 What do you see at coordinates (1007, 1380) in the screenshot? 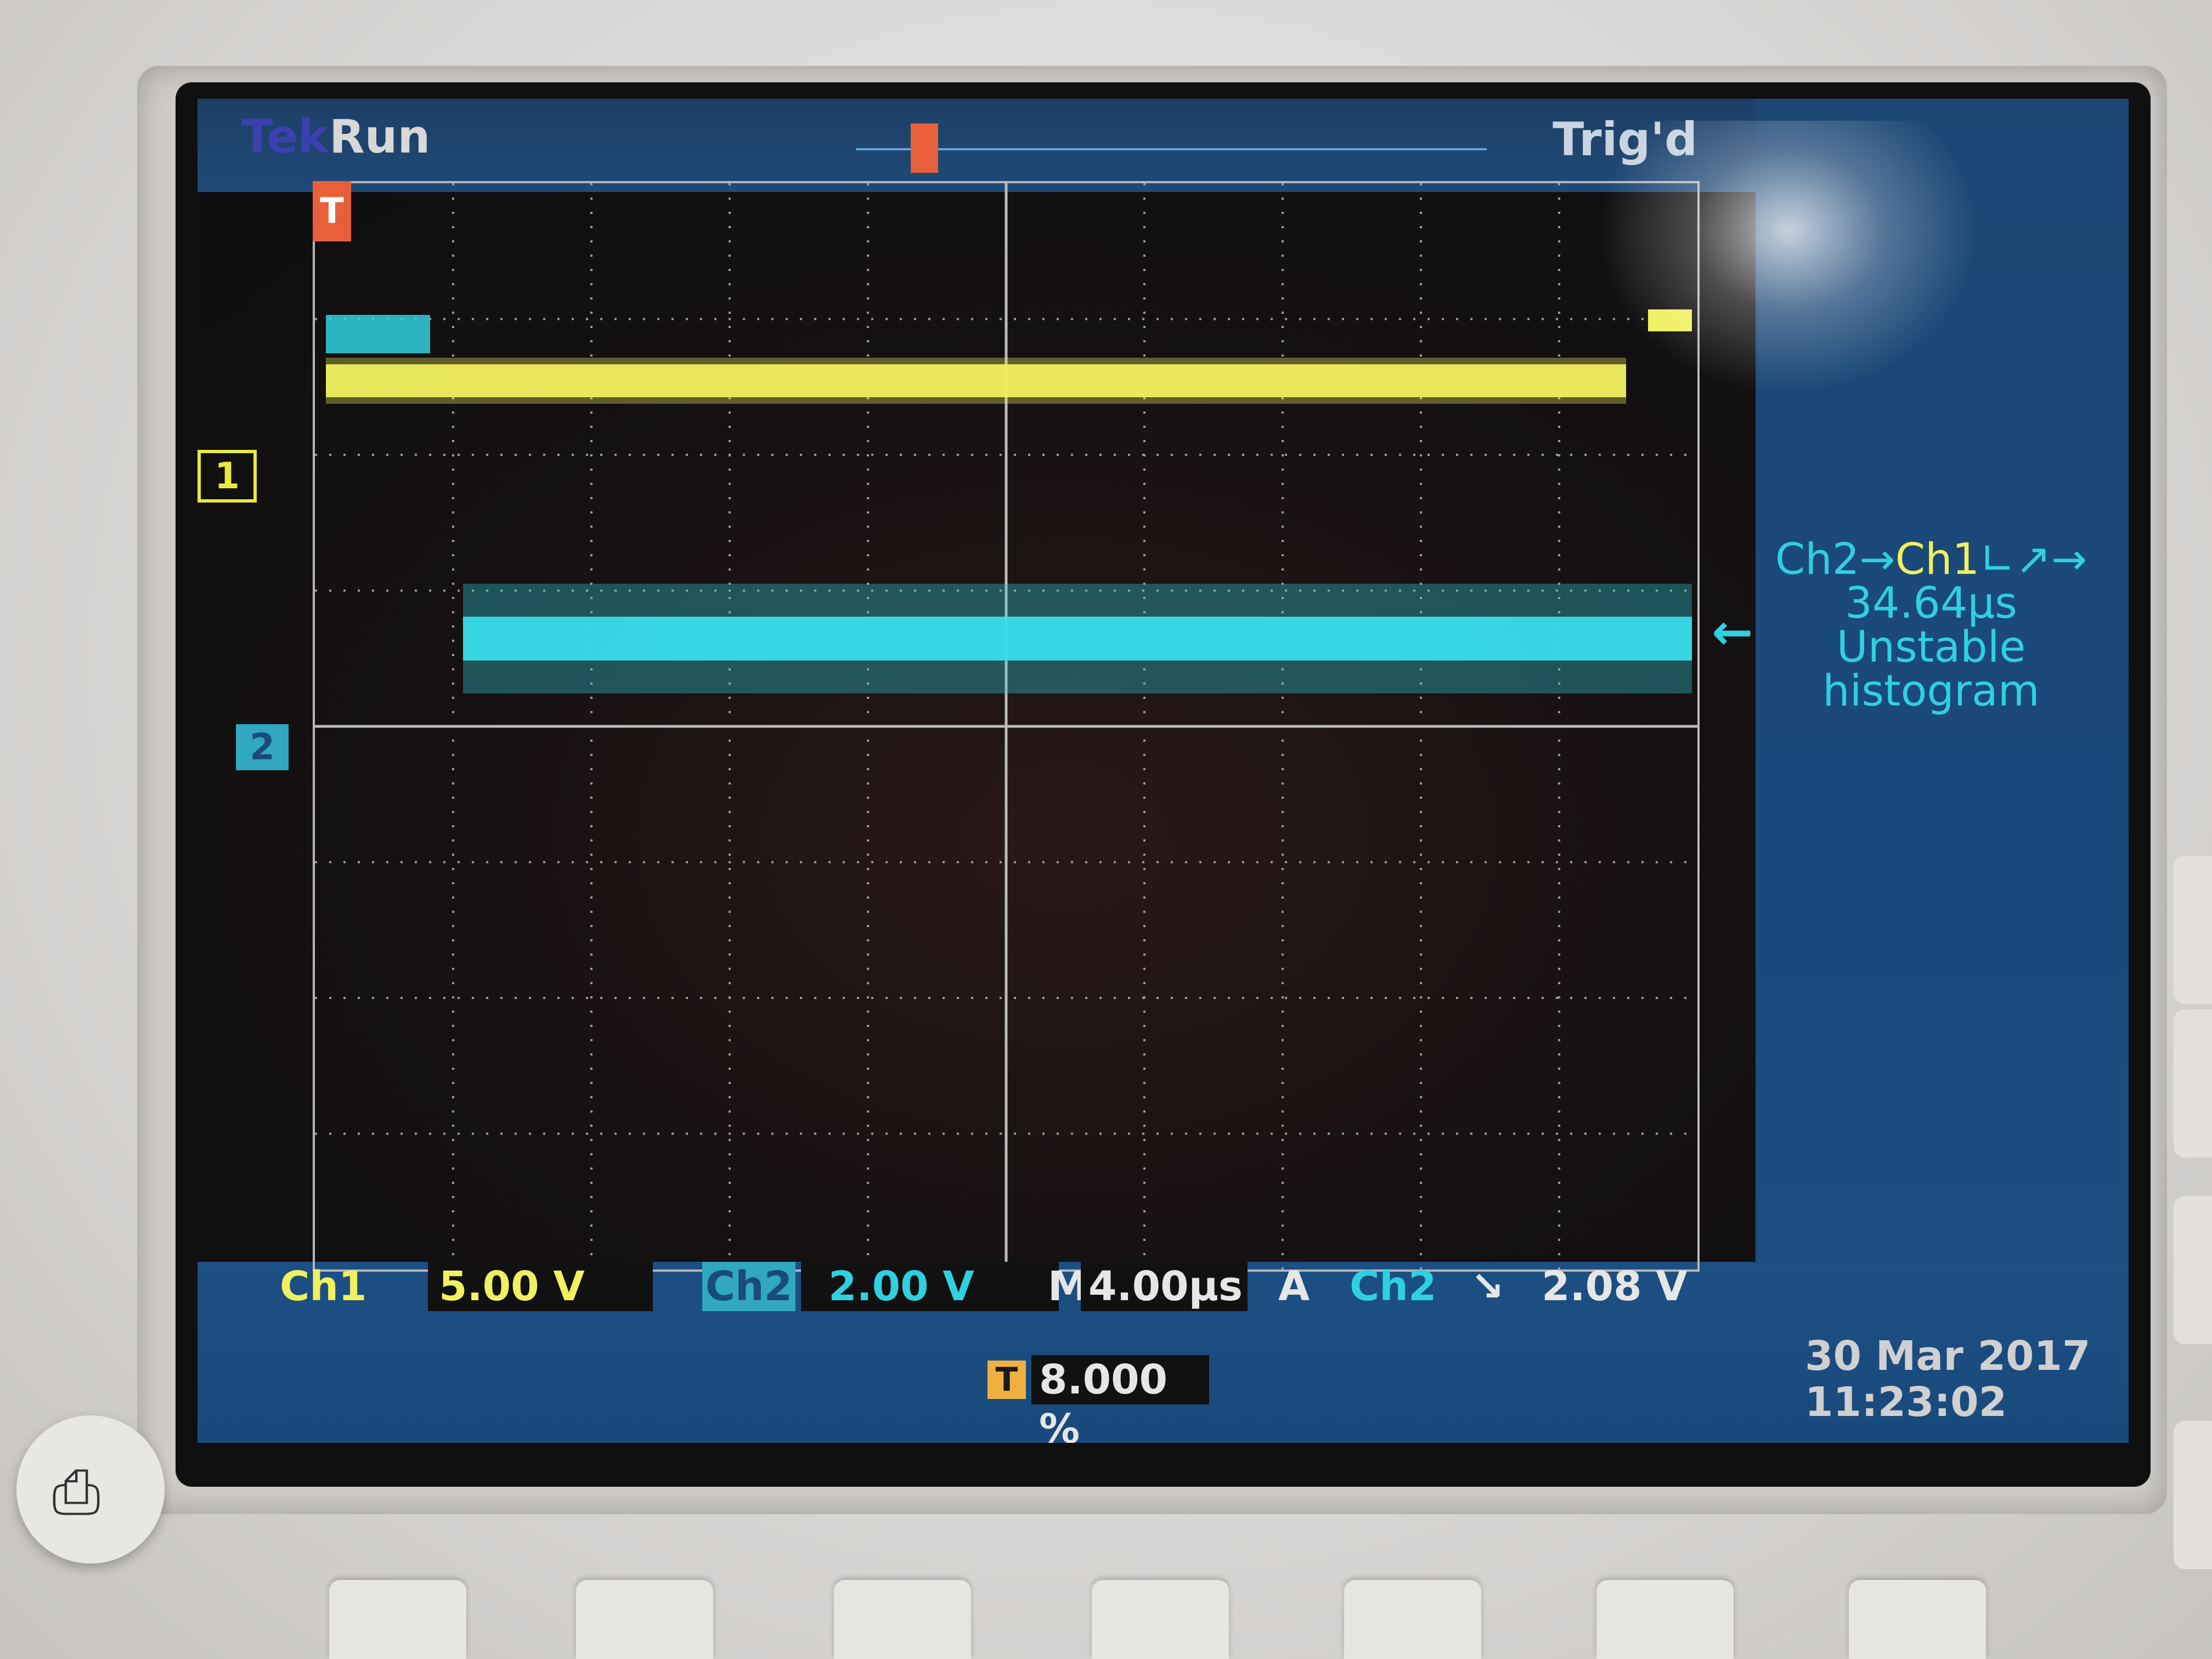
I see `trigger-badge: T` at bounding box center [1007, 1380].